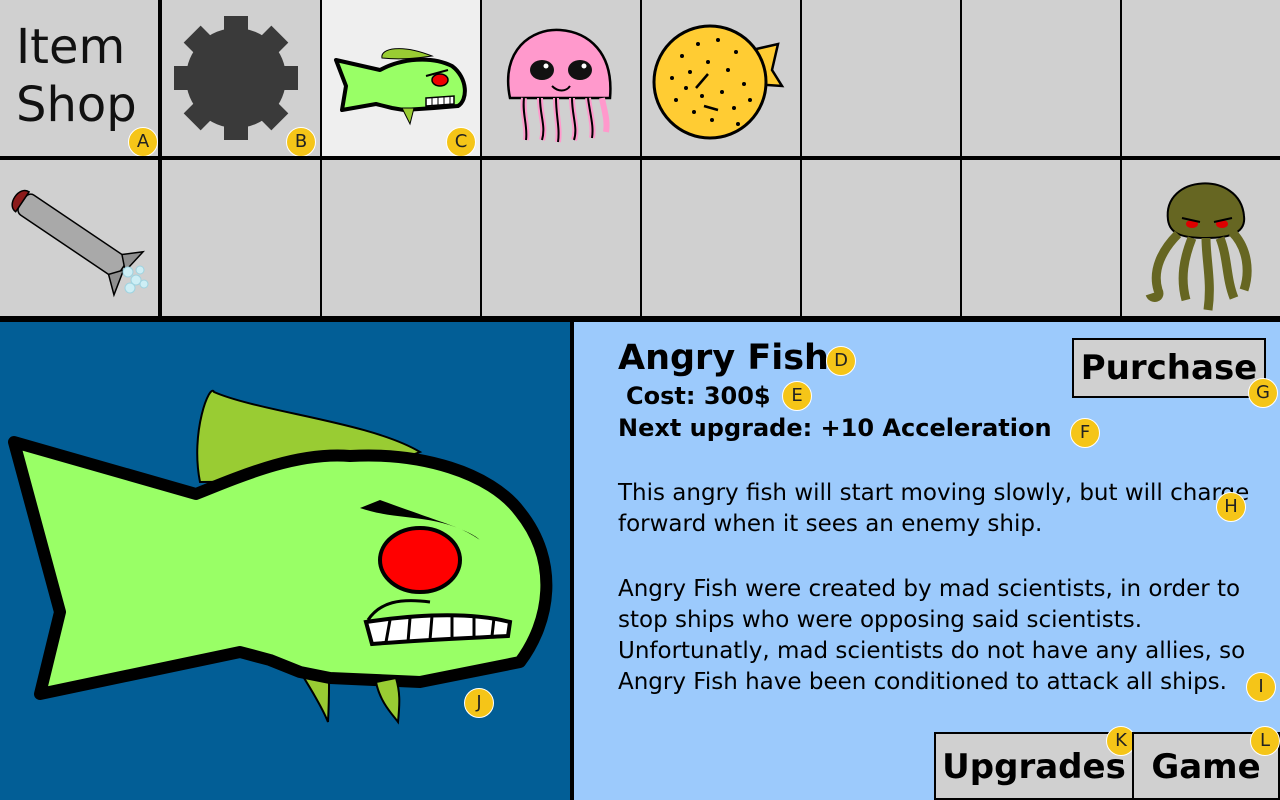 This screenshot has width=1280, height=800. What do you see at coordinates (1034, 766) in the screenshot?
I see `upgrades-button: Upgrades` at bounding box center [1034, 766].